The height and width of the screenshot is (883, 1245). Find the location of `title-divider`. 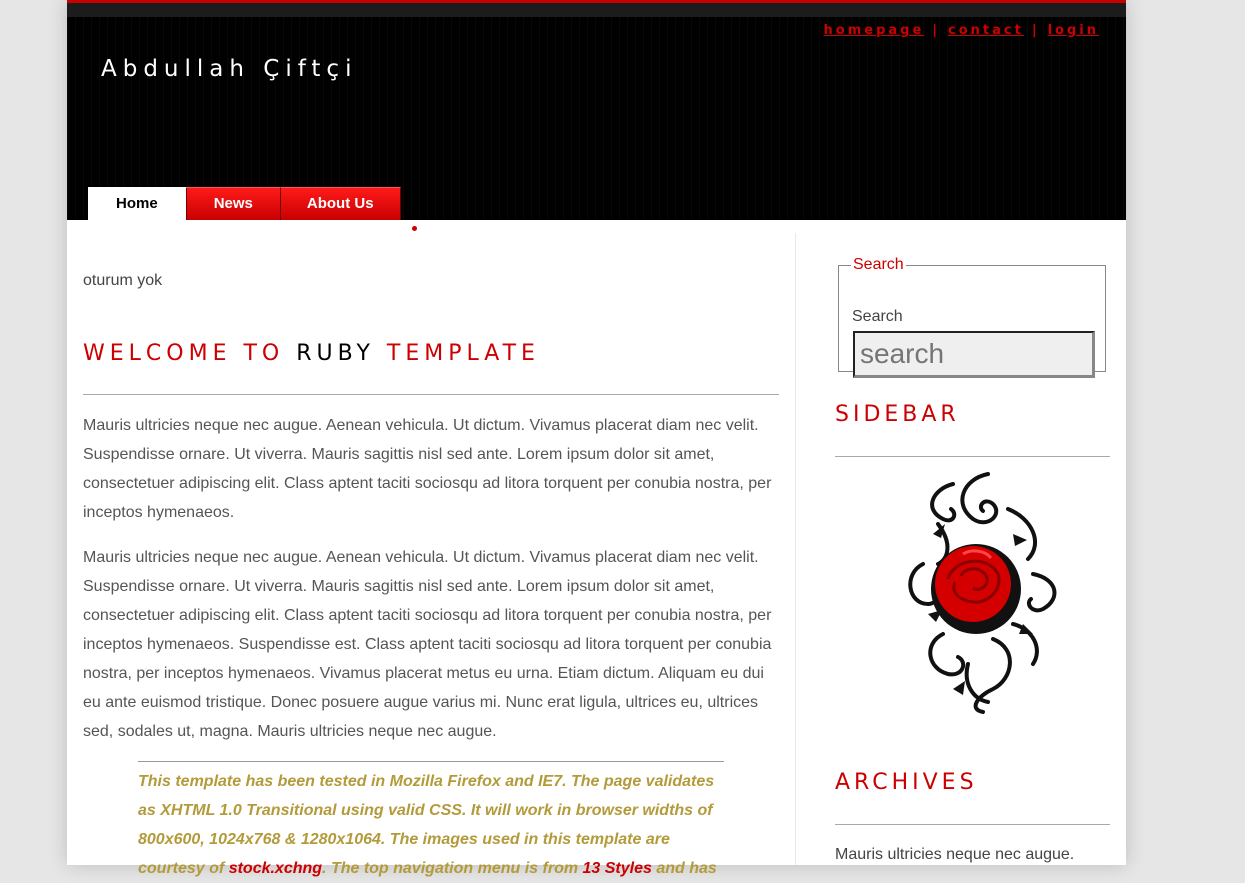

title-divider is located at coordinates (431, 394).